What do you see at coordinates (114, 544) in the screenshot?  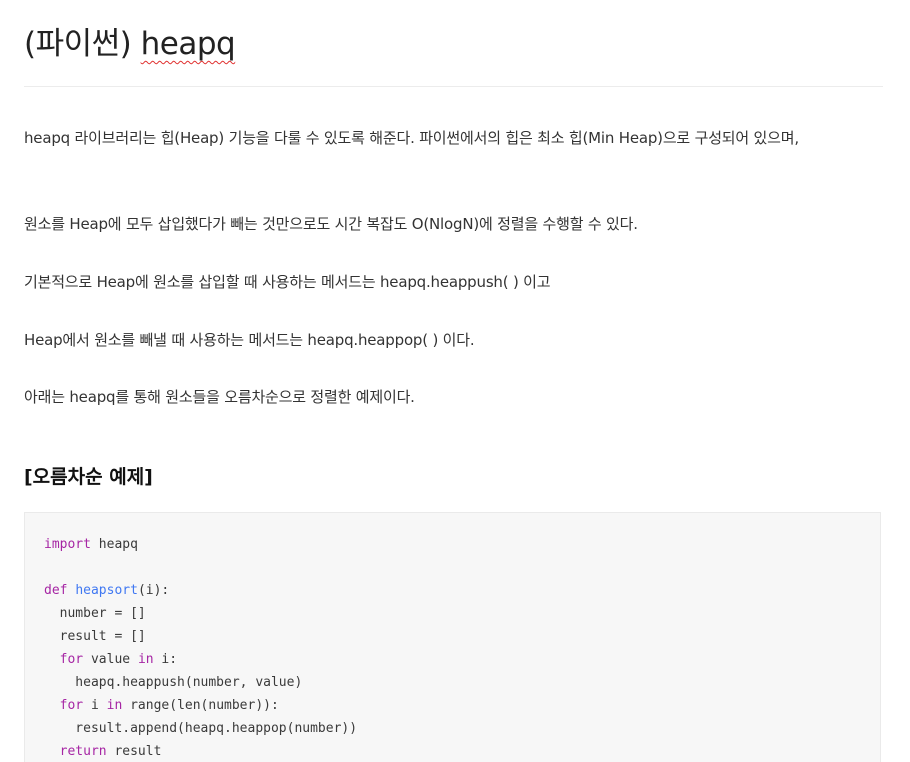 I see `code-text-span: heapq` at bounding box center [114, 544].